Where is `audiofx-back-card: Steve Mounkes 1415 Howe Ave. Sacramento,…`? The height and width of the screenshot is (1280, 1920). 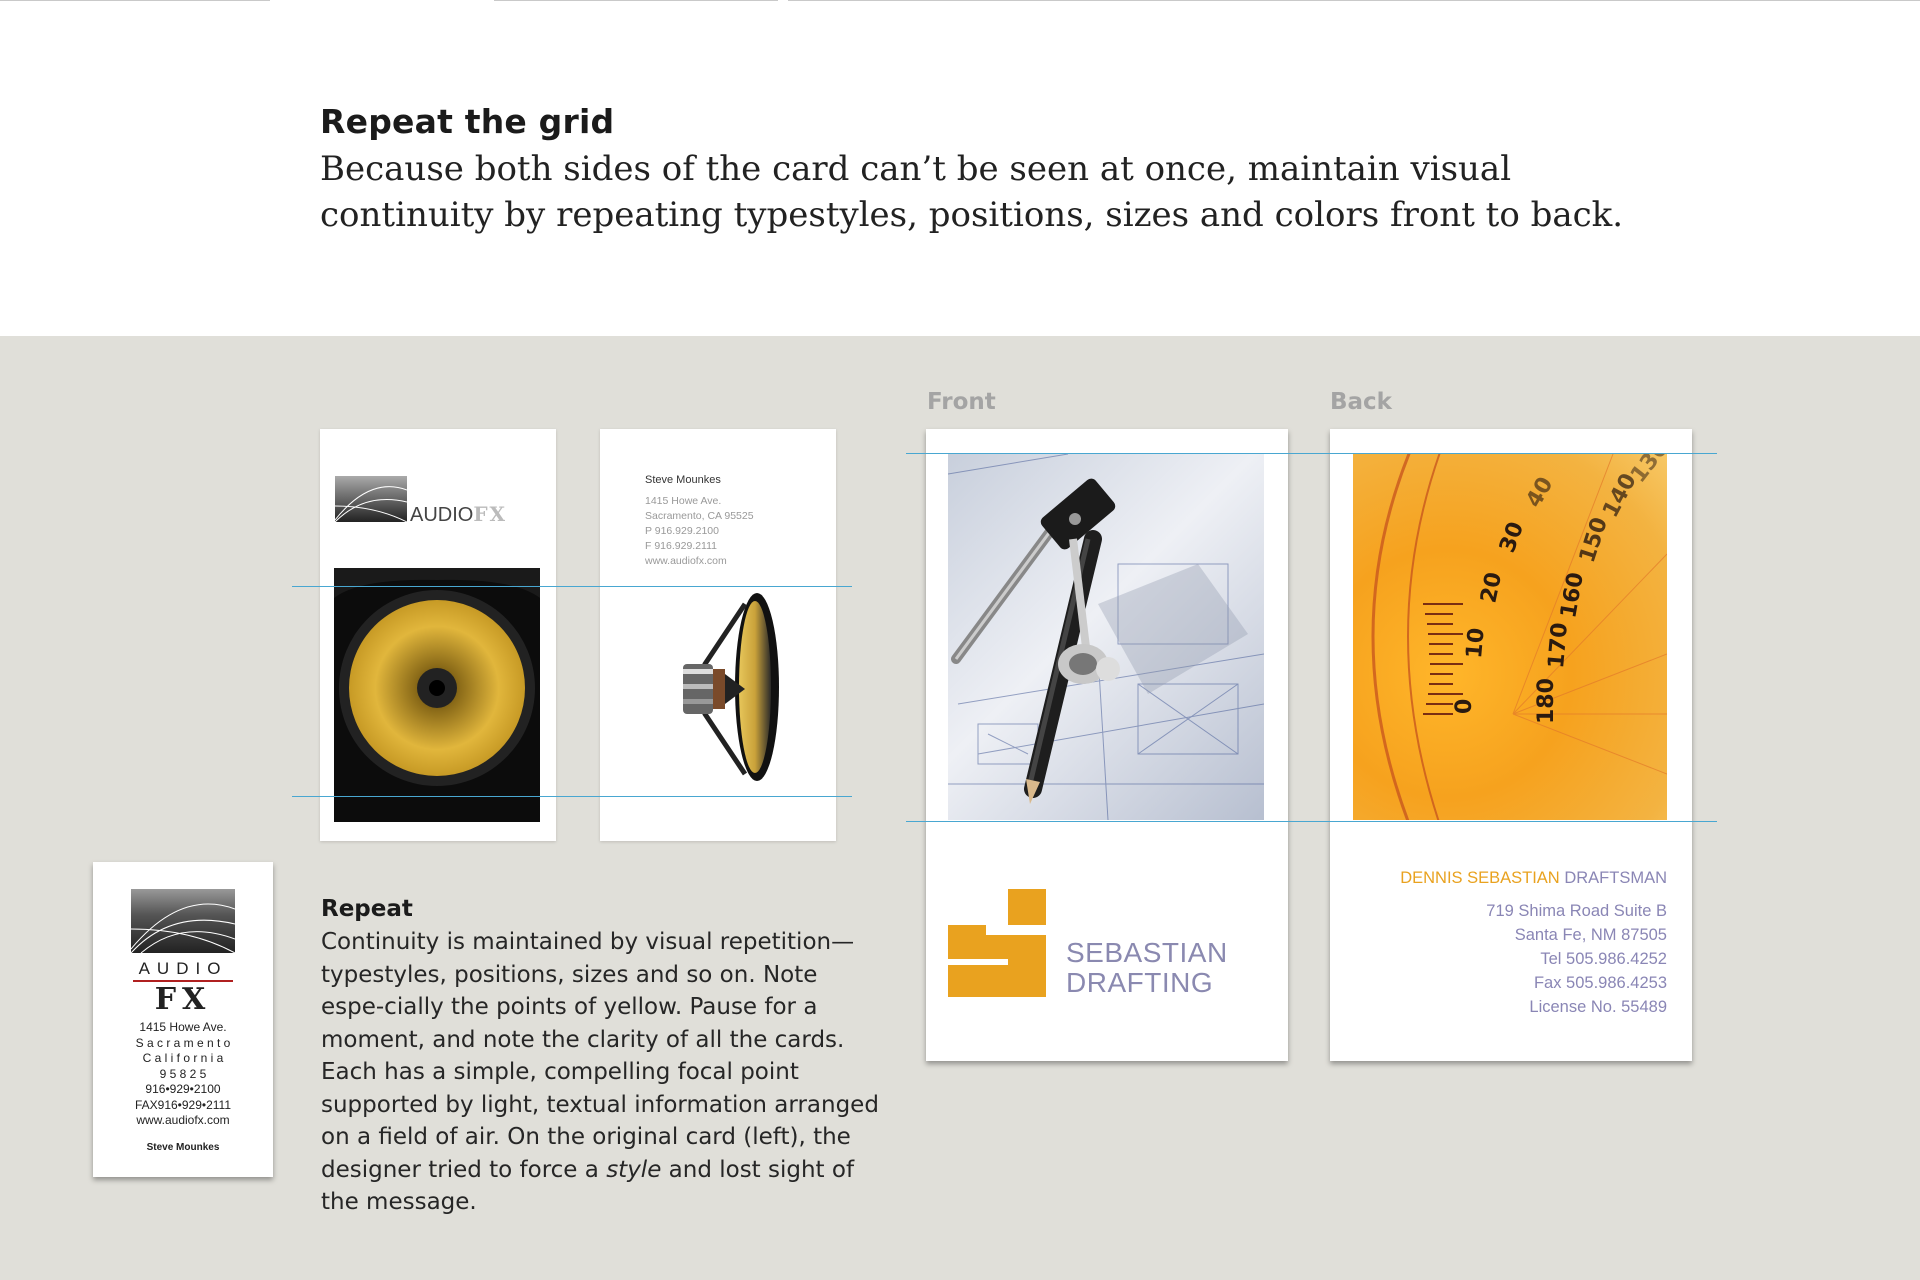
audiofx-back-card: Steve Mounkes 1415 Howe Ave. Sacramento,… is located at coordinates (718, 635).